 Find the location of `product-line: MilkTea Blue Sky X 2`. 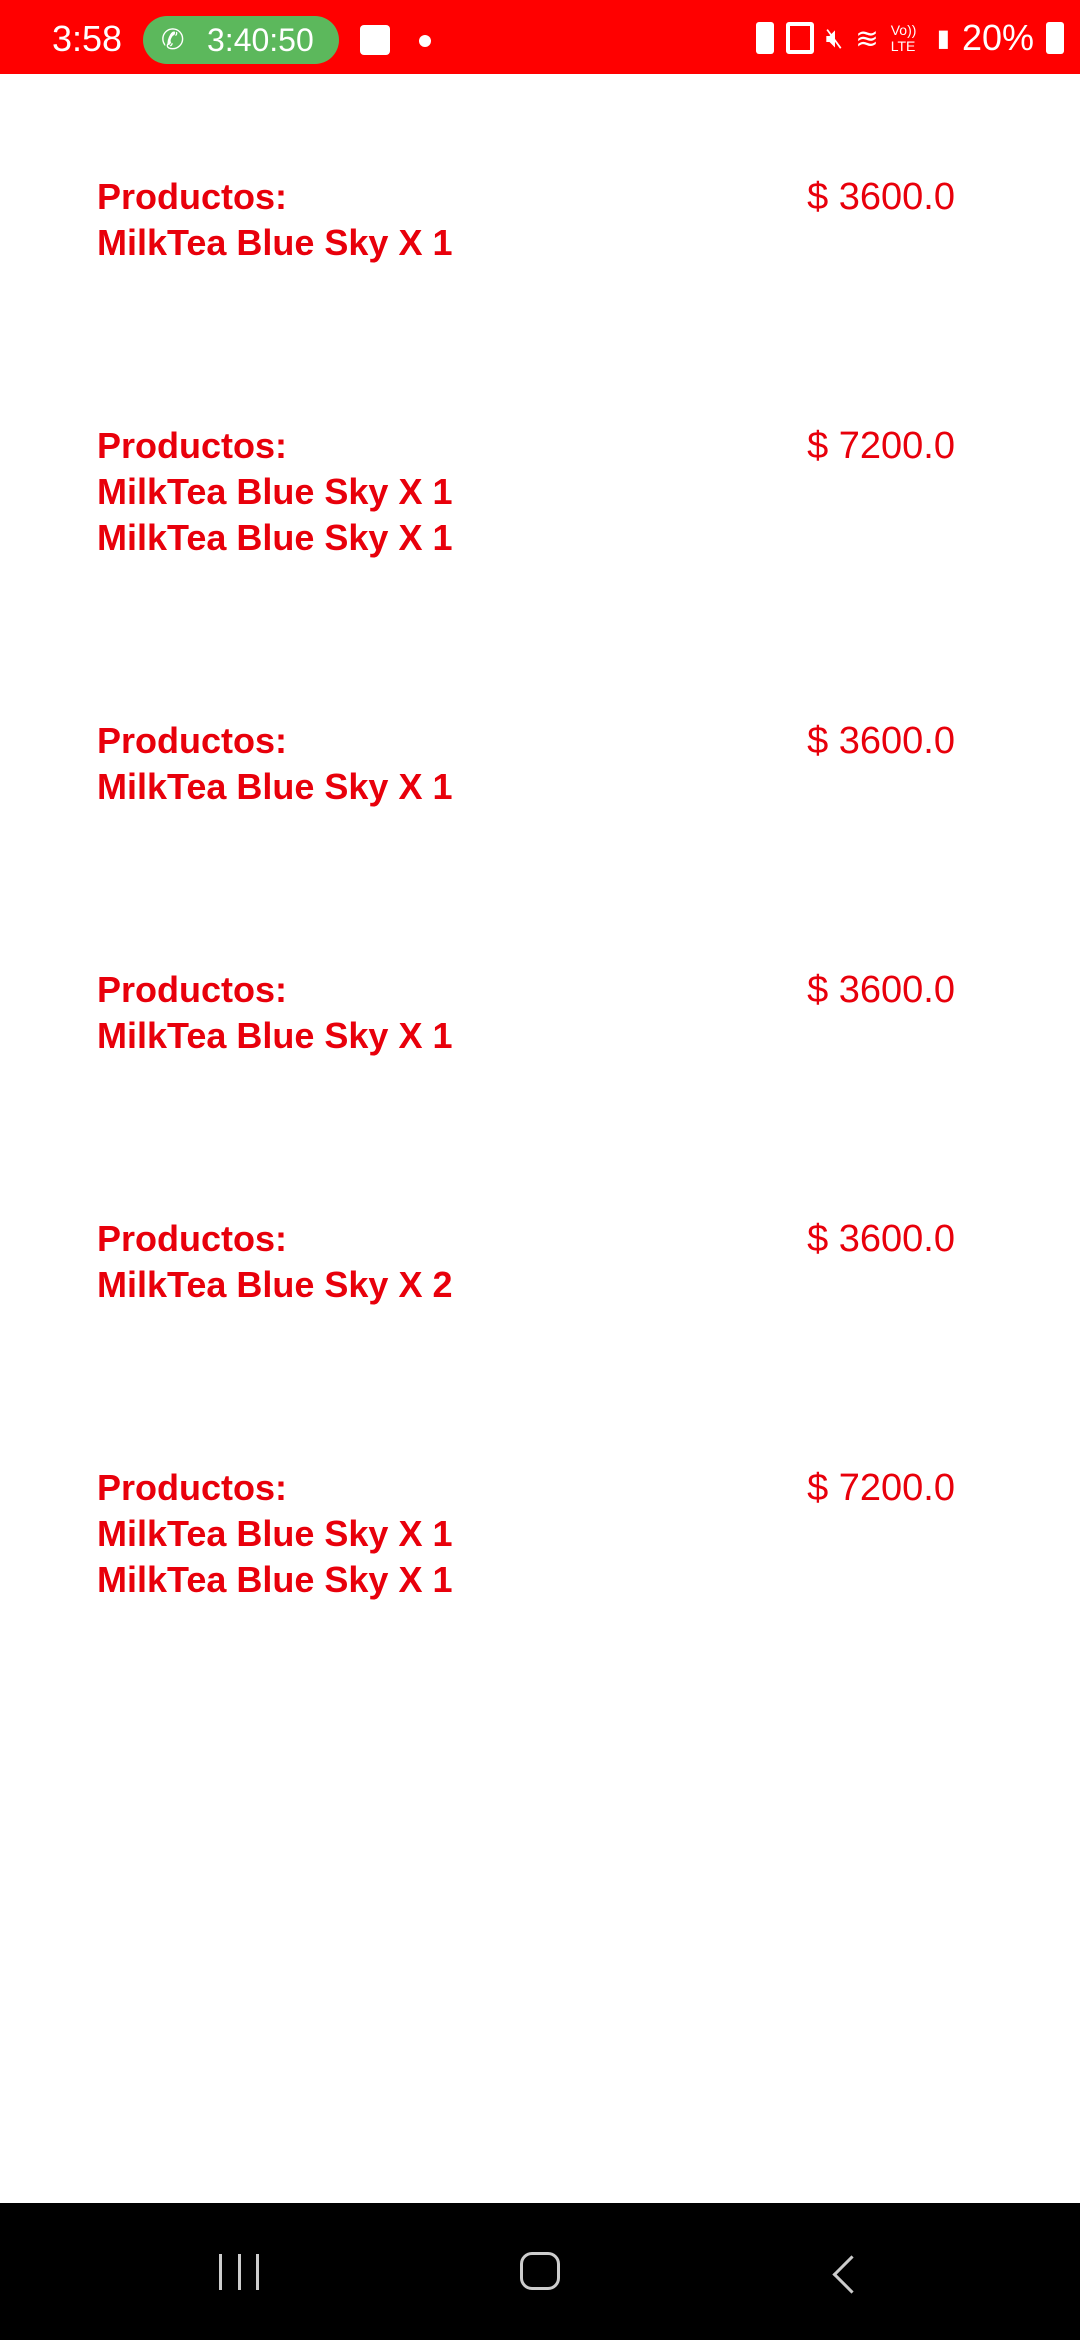

product-line: MilkTea Blue Sky X 2 is located at coordinates (275, 1284).